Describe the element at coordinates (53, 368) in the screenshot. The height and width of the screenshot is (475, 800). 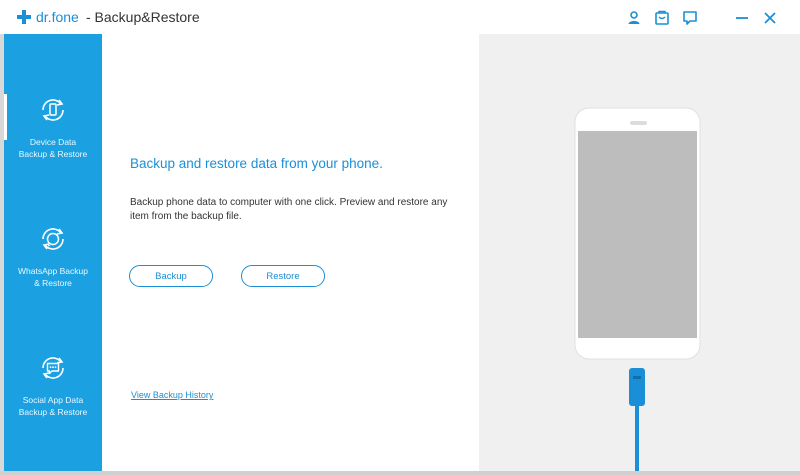
I see `social-backup-icon` at that location.